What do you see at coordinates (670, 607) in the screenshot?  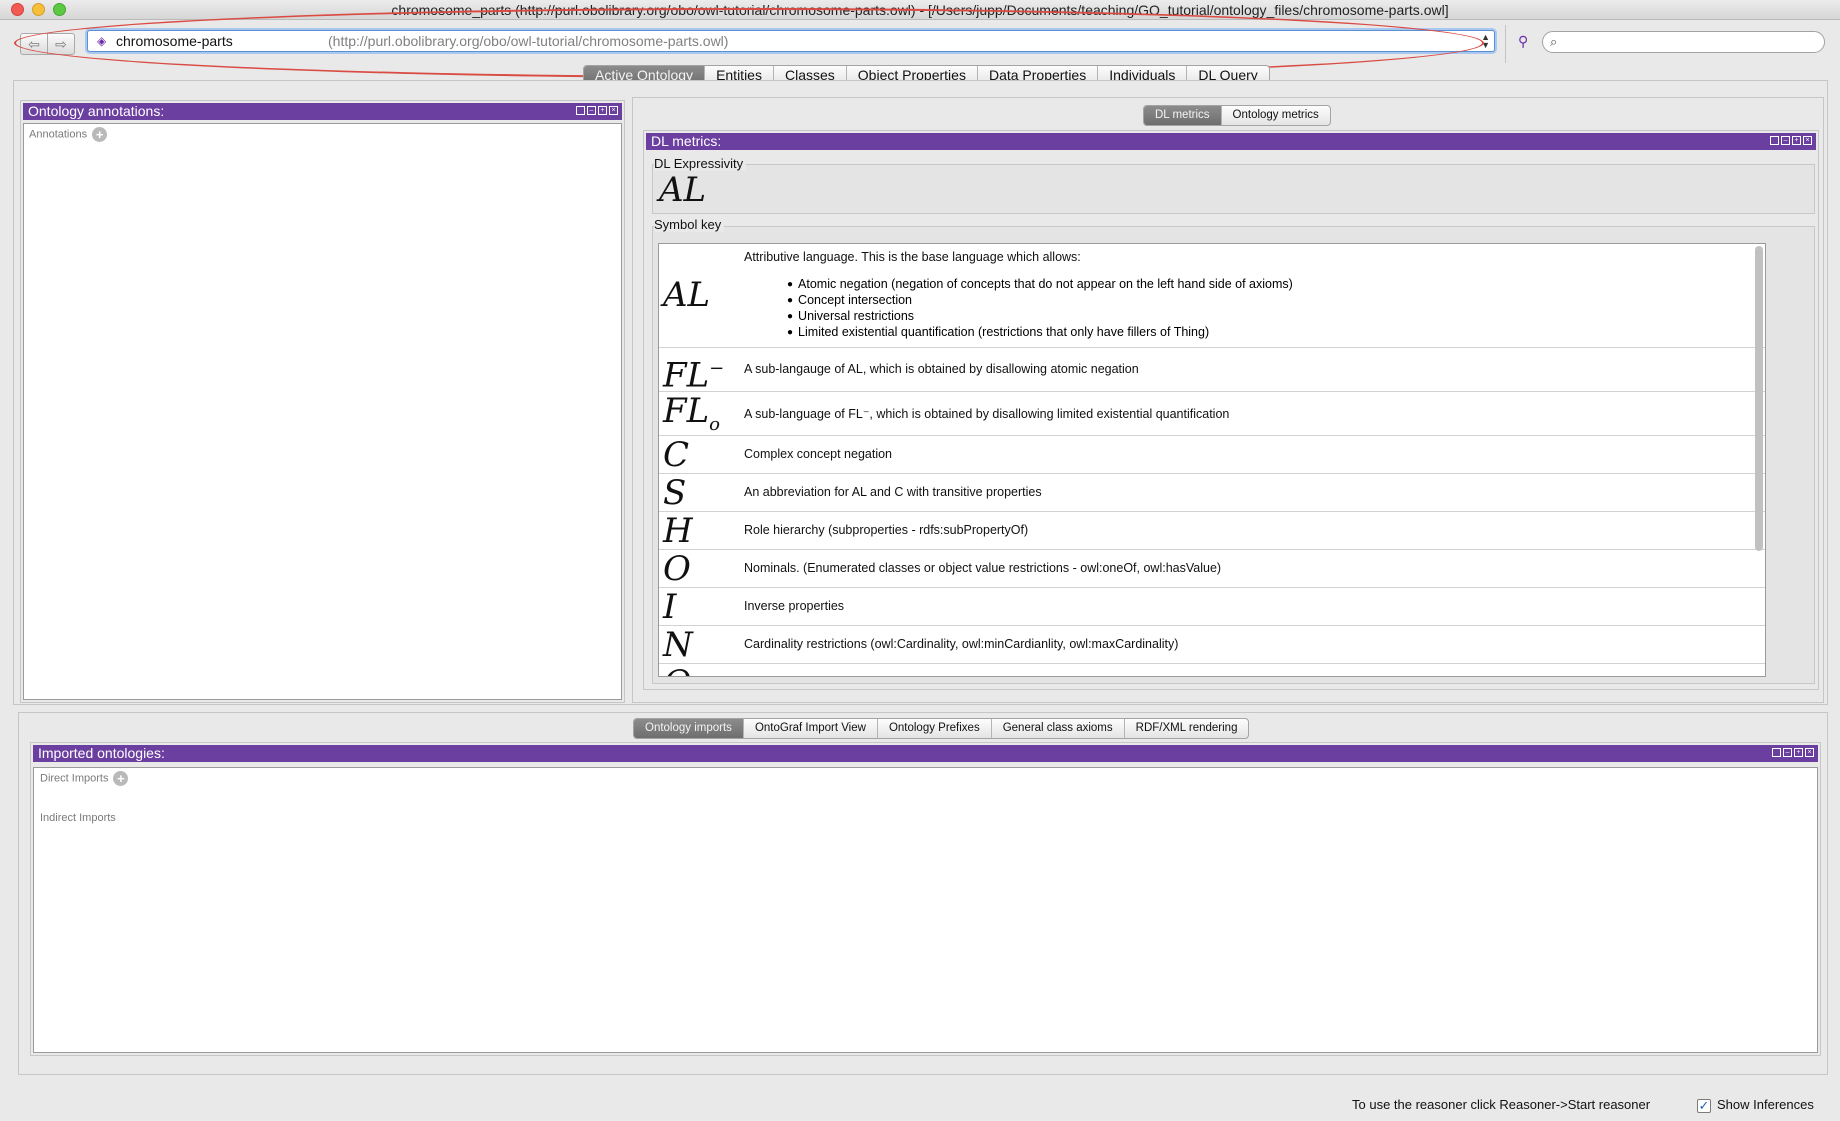 I see `symbol-i: I` at bounding box center [670, 607].